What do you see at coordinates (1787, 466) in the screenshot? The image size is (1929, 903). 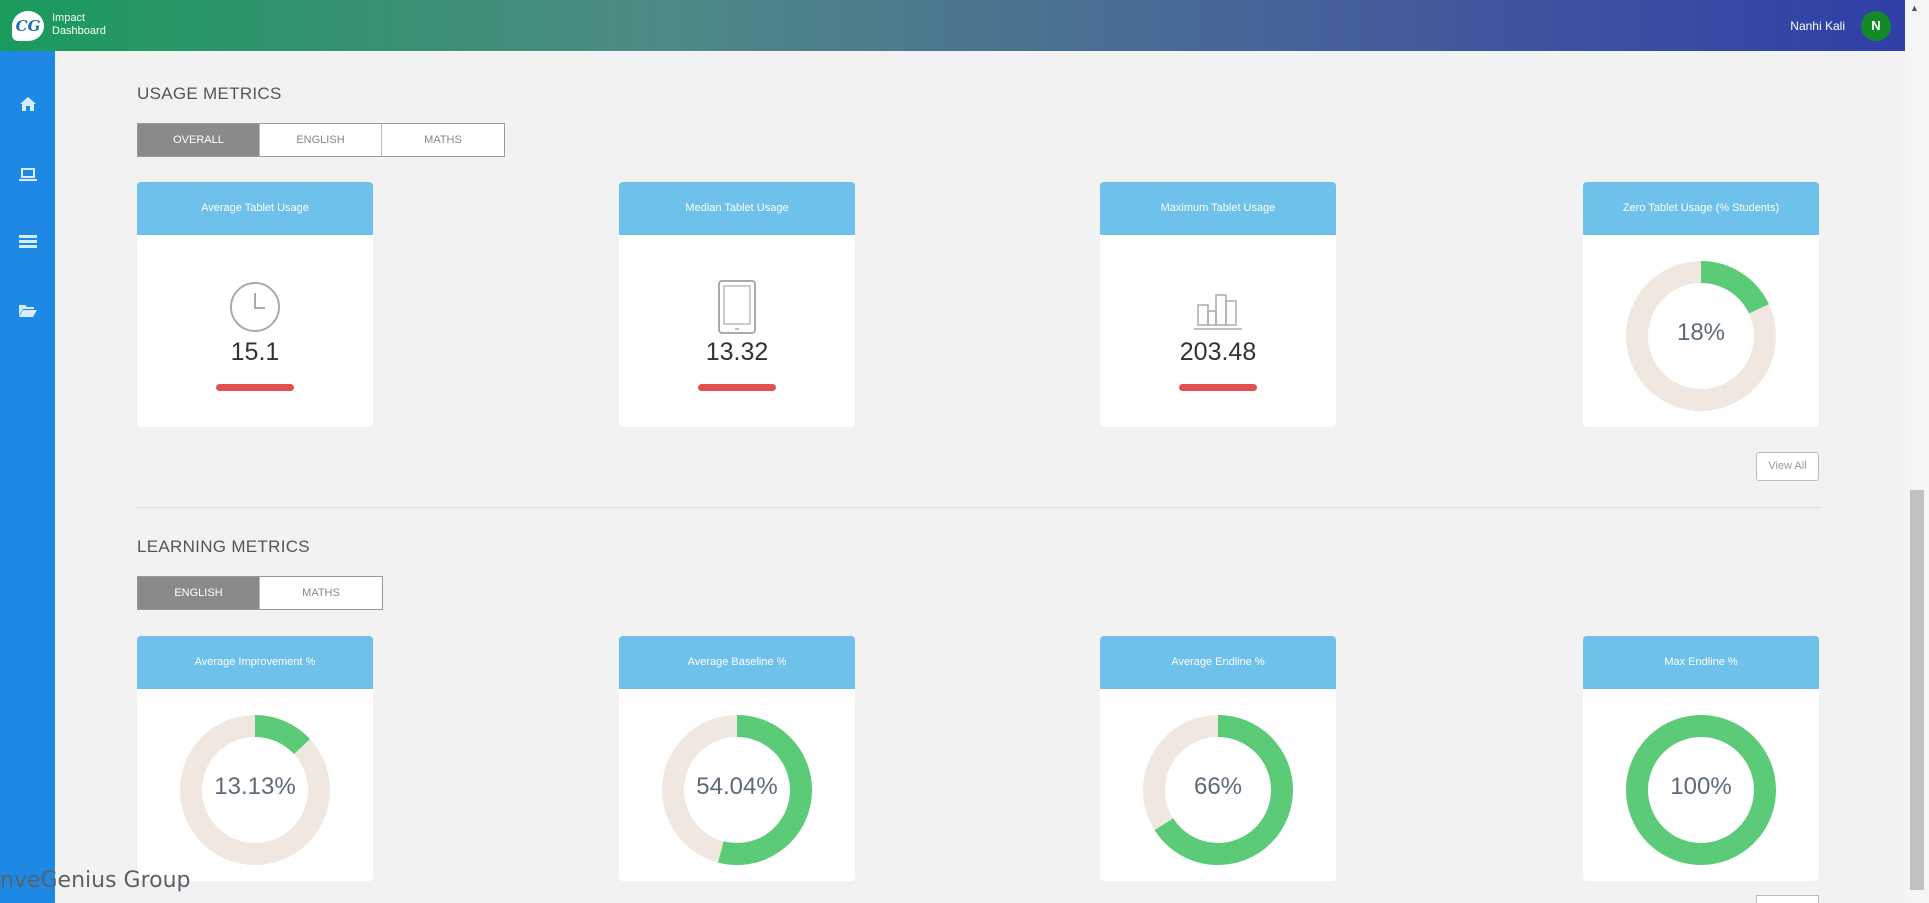 I see `view-all-button: View All` at bounding box center [1787, 466].